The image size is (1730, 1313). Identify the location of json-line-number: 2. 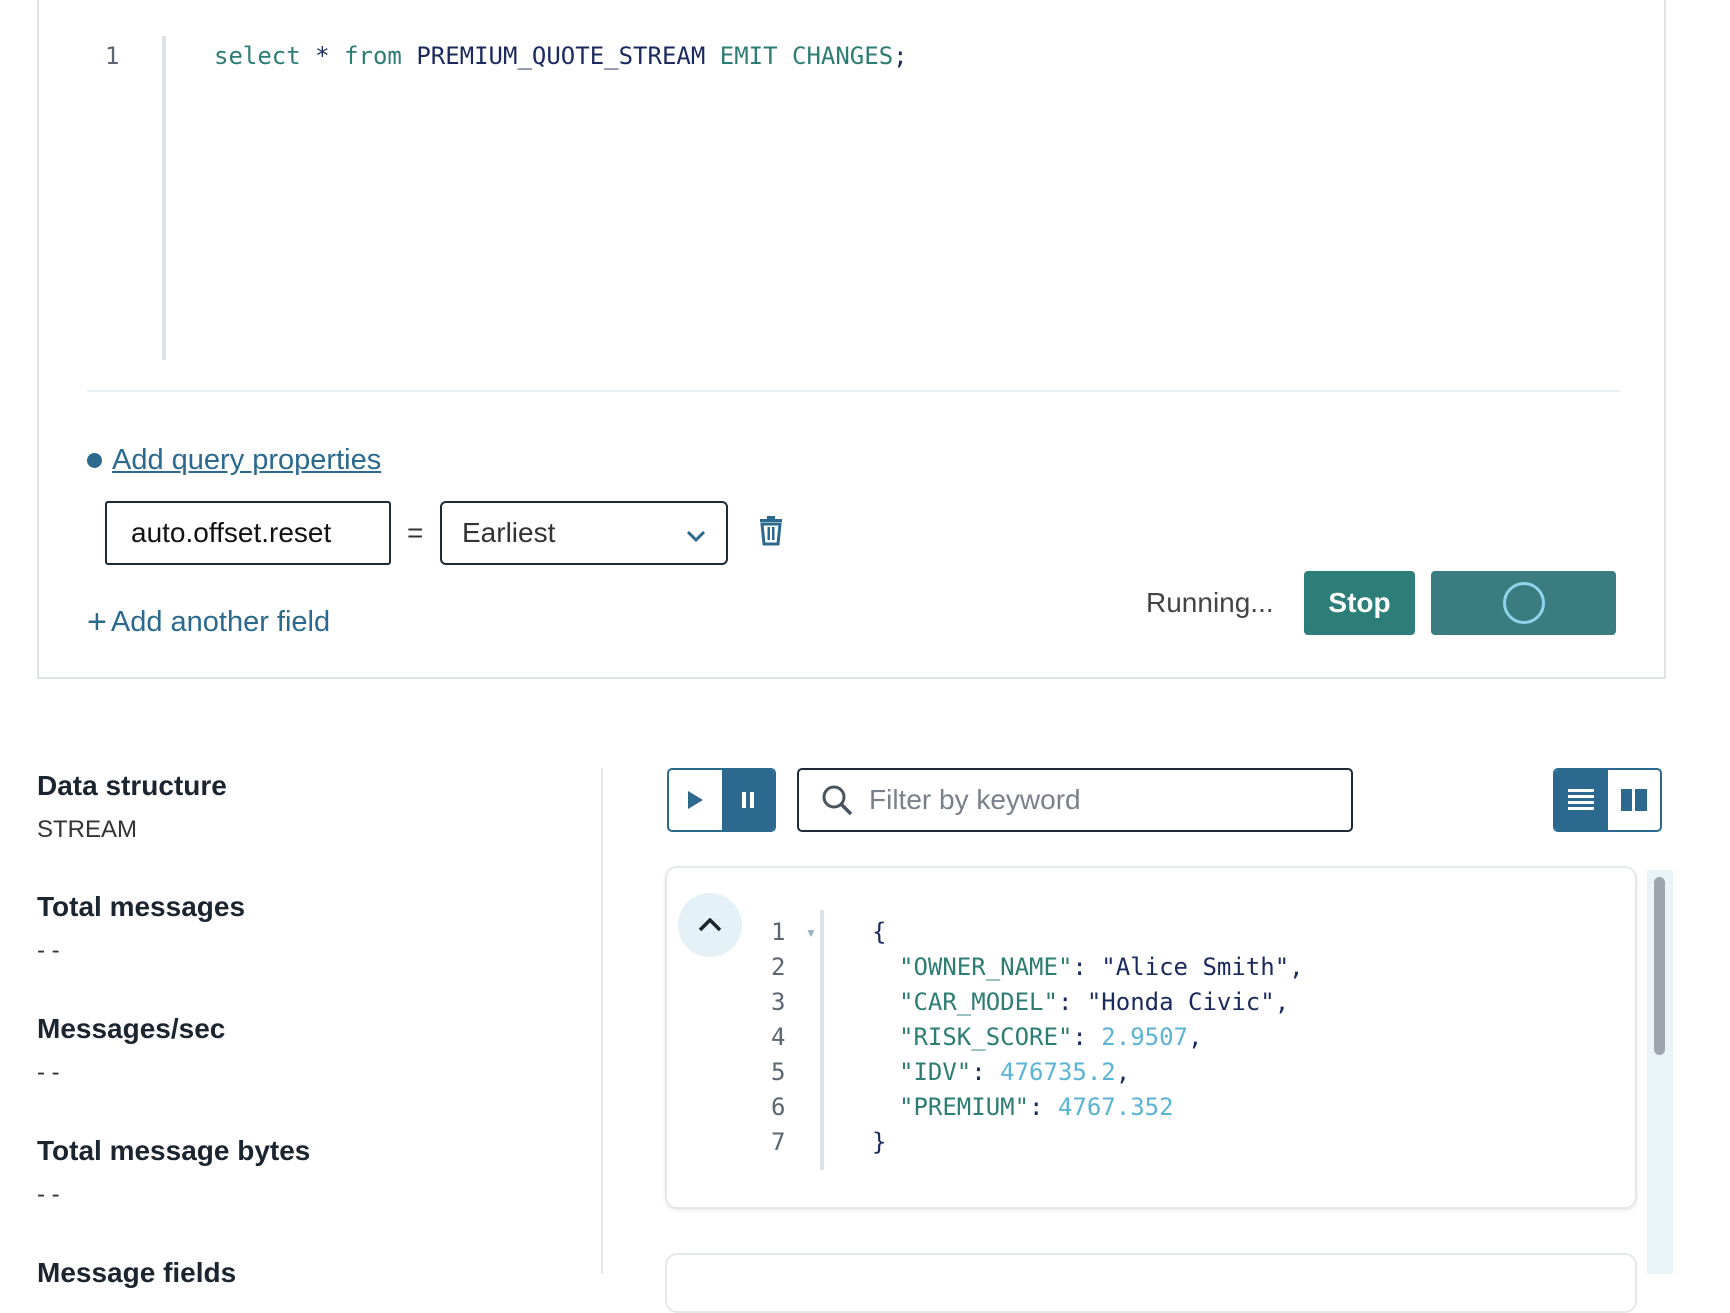
(778, 967).